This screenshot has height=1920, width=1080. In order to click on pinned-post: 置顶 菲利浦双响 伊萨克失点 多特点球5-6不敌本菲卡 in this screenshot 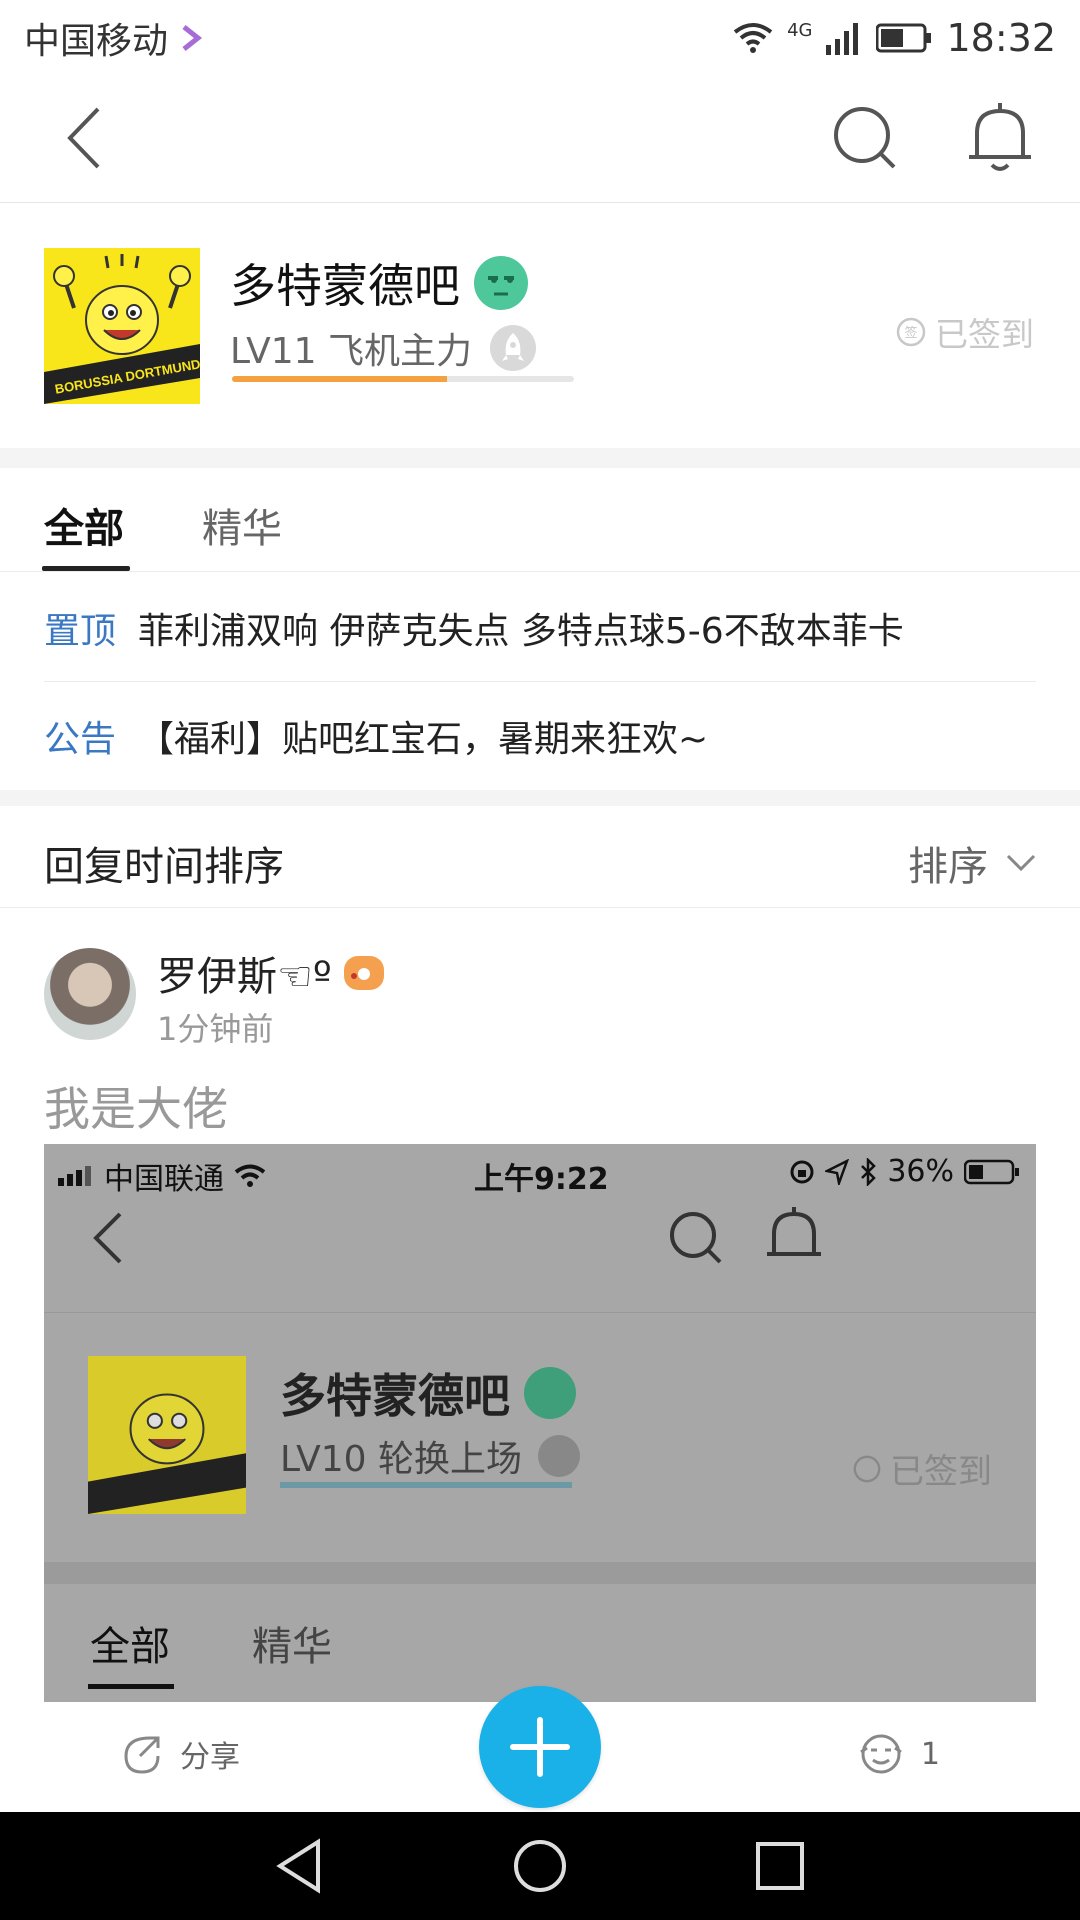, I will do `click(540, 628)`.